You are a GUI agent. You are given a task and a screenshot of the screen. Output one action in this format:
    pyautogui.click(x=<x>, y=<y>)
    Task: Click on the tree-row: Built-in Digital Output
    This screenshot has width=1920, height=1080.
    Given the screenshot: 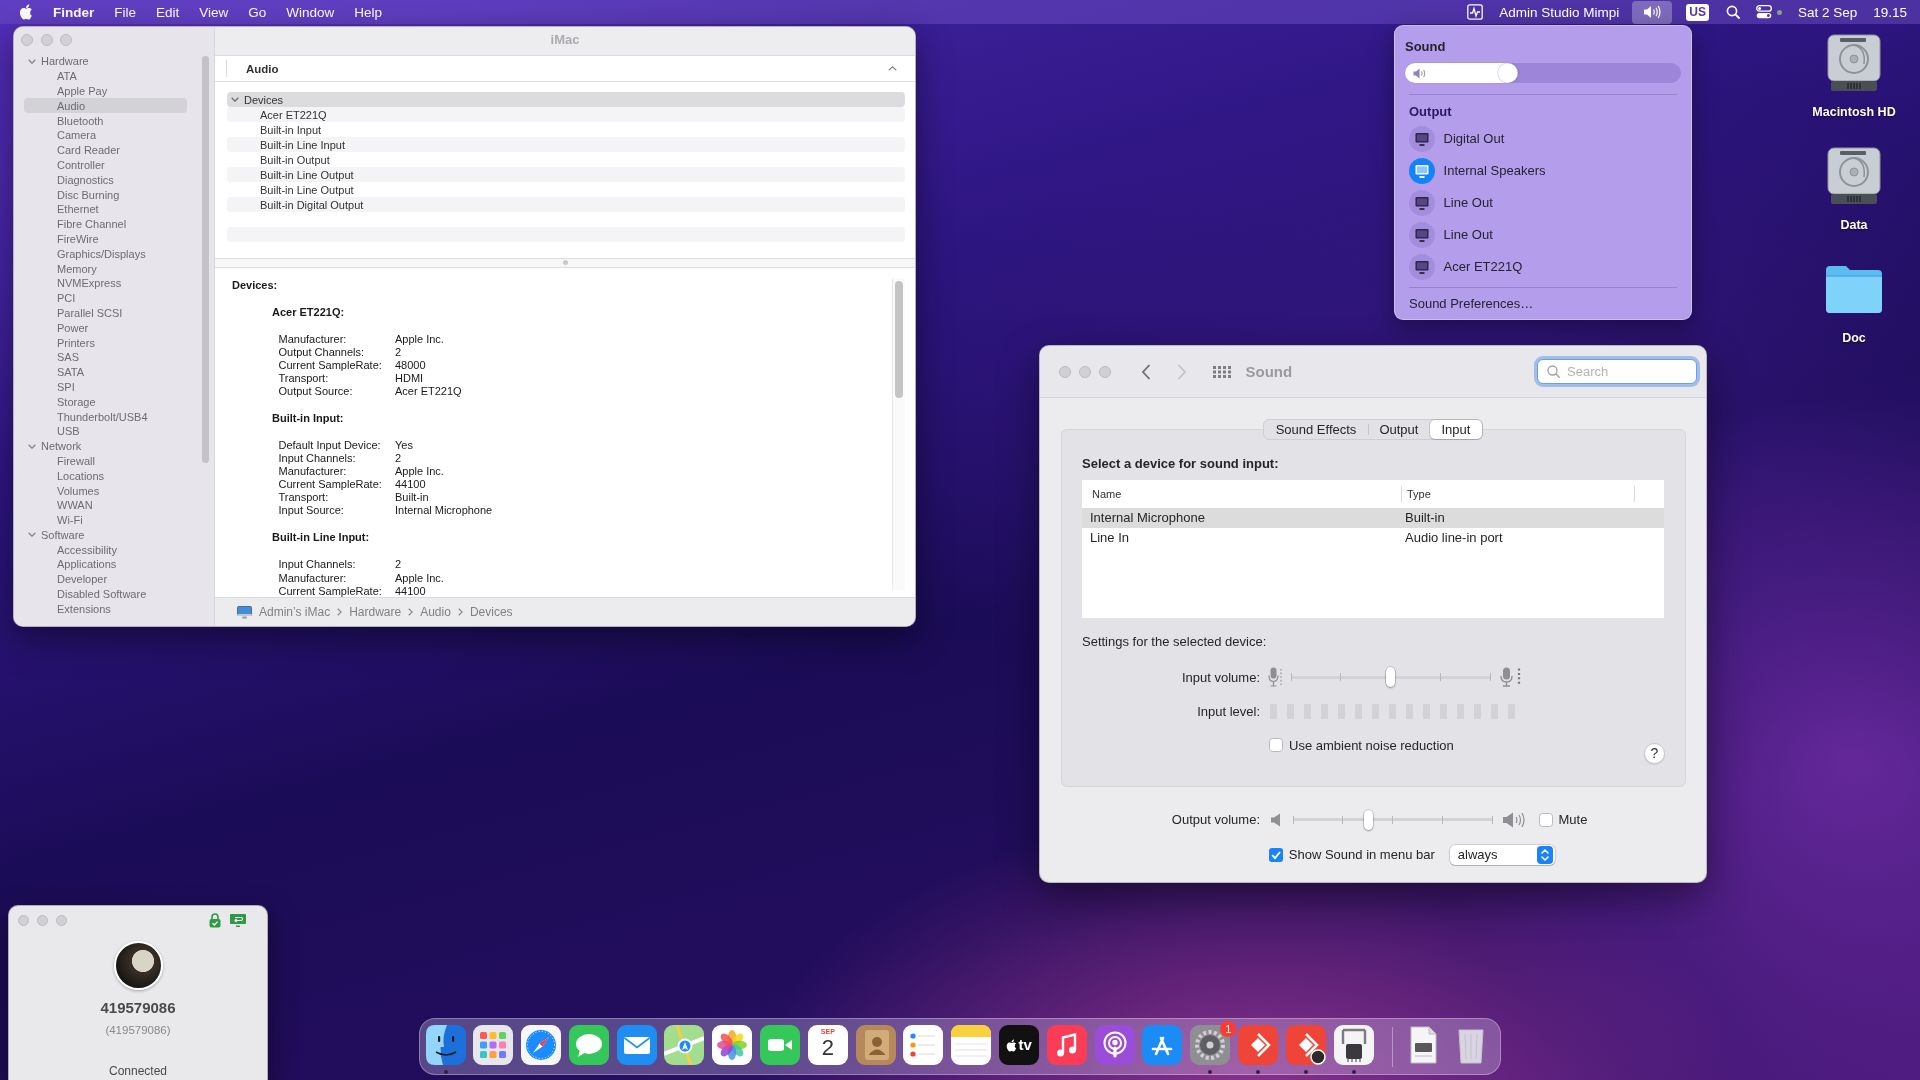 What is the action you would take?
    pyautogui.click(x=566, y=204)
    